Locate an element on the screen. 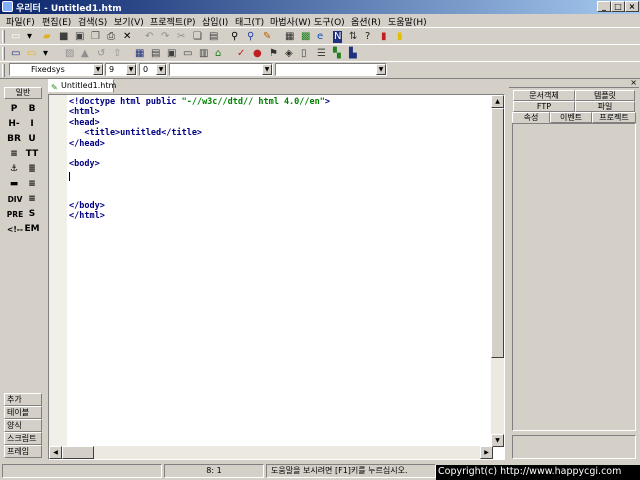  style-select: ▼ is located at coordinates (221, 69).